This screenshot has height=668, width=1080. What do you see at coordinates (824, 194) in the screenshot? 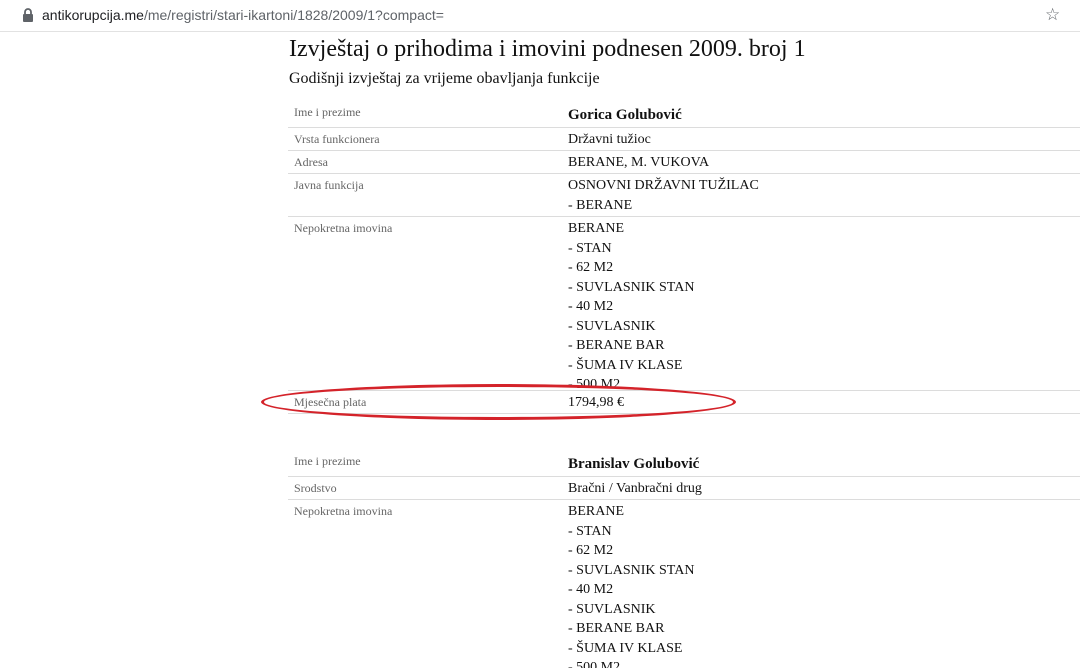
I see `official-function: OSNOVNI DRŽAVNI TUŽILAC - BERANE` at bounding box center [824, 194].